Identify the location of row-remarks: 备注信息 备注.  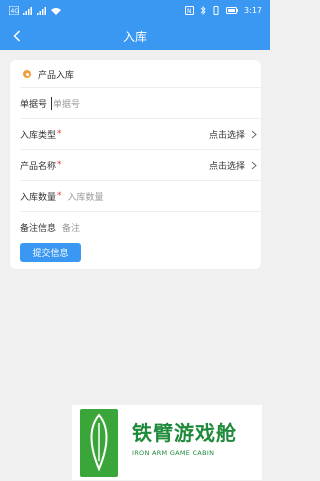
(140, 226).